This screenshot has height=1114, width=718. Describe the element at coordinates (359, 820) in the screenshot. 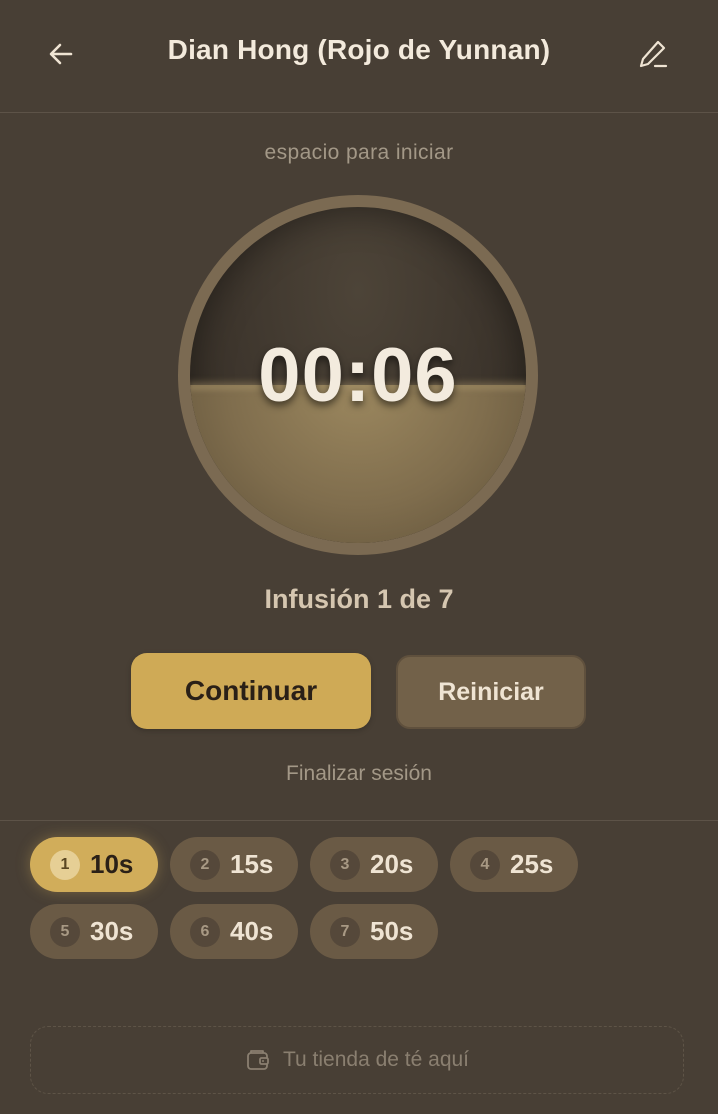

I see `divider` at that location.